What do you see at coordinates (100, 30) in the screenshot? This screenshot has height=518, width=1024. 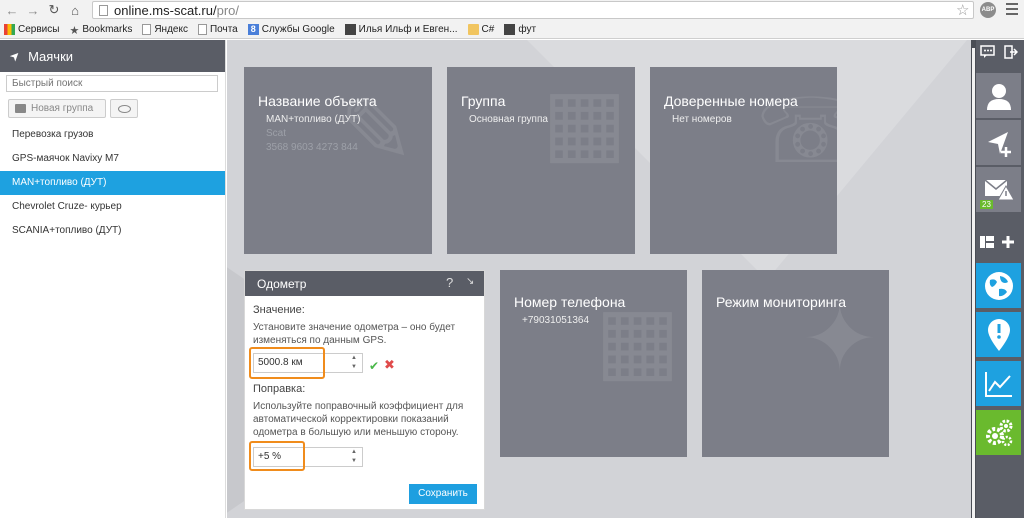 I see `bookmark-bookmarks: ★ Bookmarks` at bounding box center [100, 30].